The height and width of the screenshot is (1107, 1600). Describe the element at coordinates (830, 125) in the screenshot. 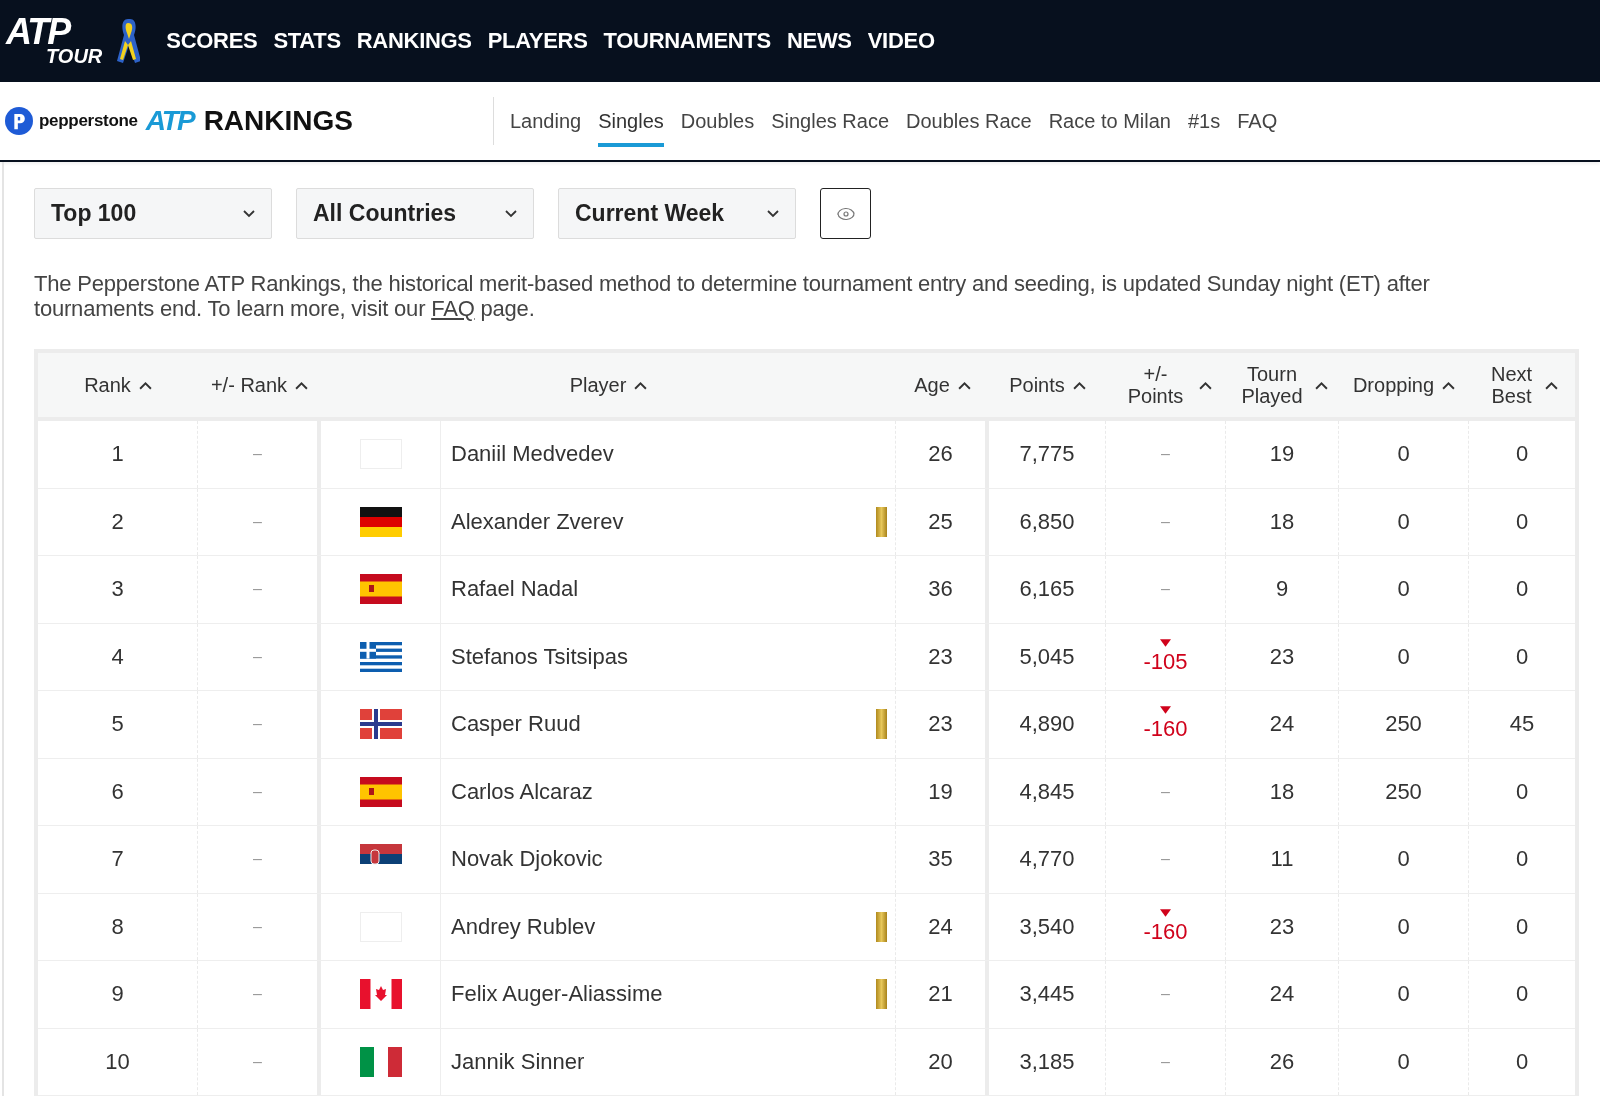

I see `tab: Singles Race` at that location.